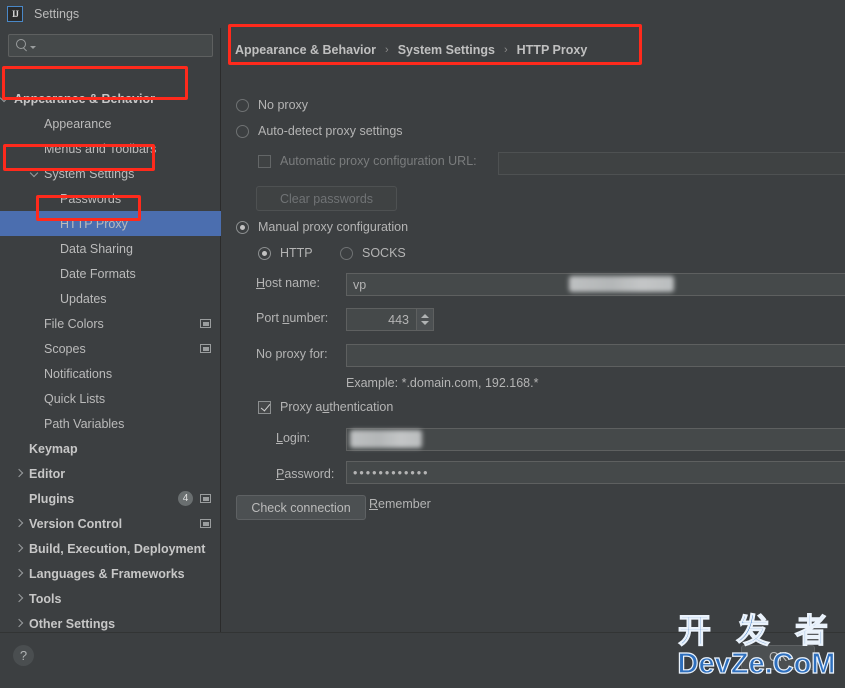  Describe the element at coordinates (422, 660) in the screenshot. I see `dialog-footer: ? OK` at that location.